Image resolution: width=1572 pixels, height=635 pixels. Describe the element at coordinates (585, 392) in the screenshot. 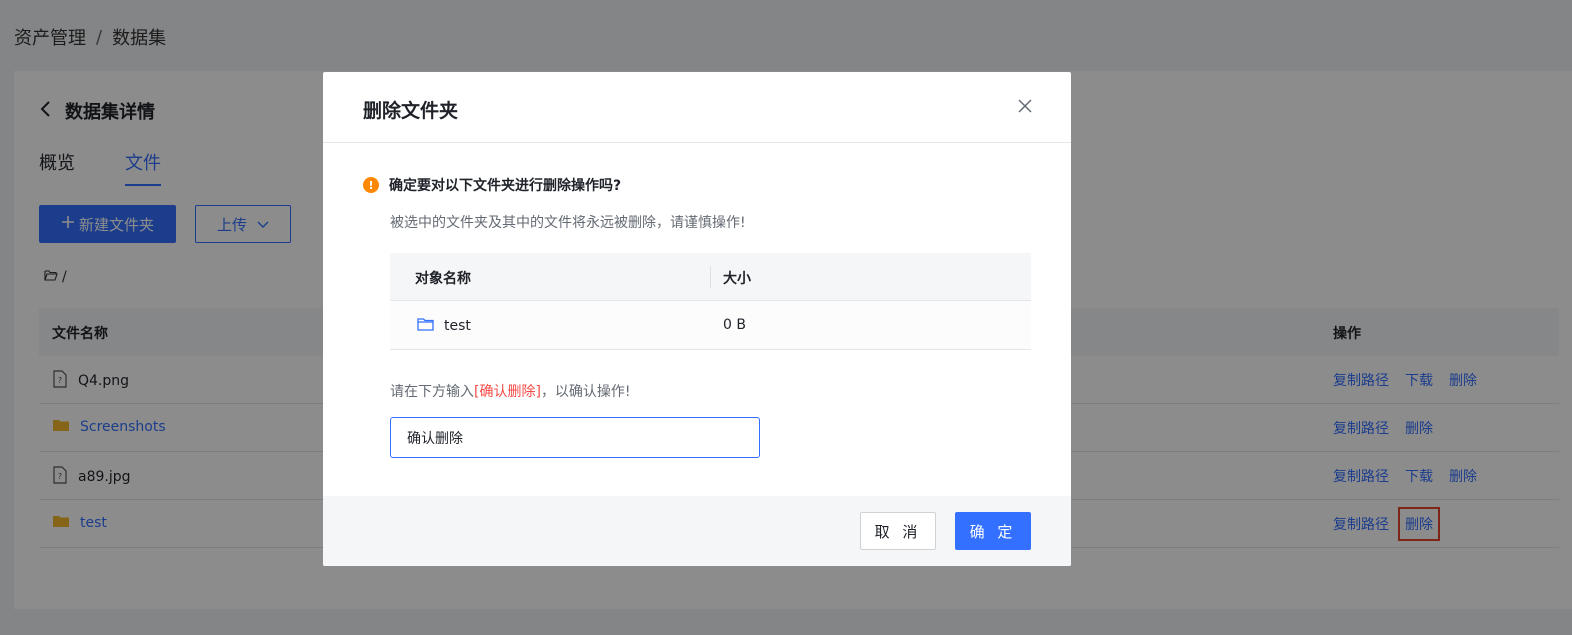

I see `prompt-suffix: ，以确认操作!` at that location.